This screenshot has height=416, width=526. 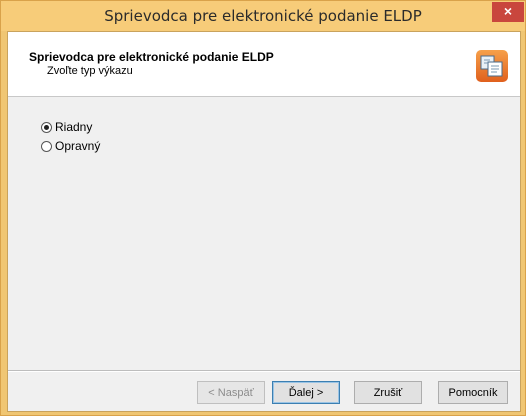 I want to click on next-button: Ďalej >, so click(x=306, y=392).